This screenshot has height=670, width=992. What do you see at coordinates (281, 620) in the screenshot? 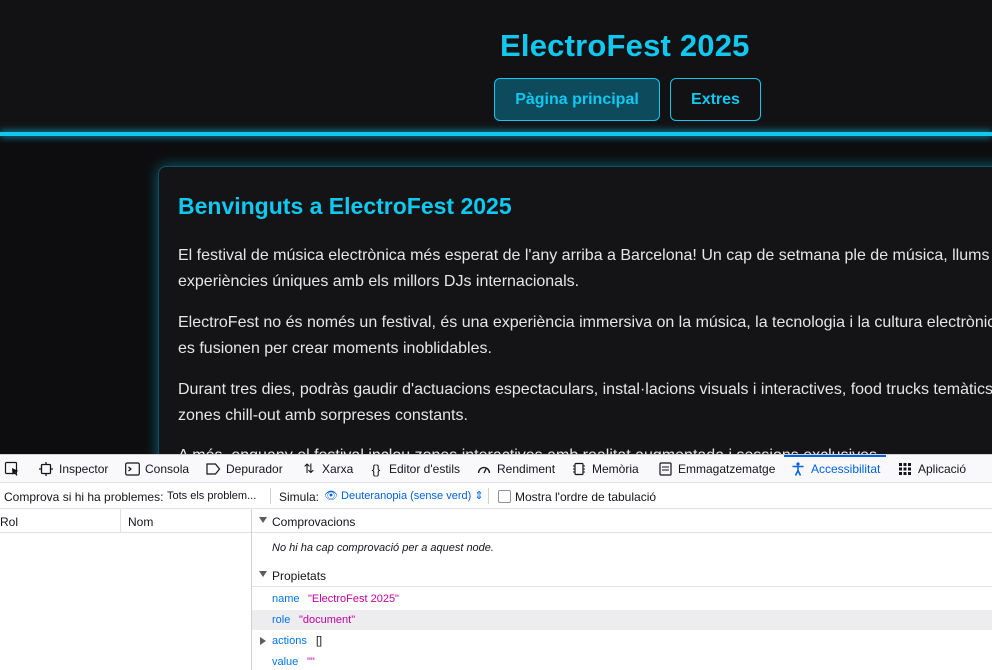
I see `property-key: role` at bounding box center [281, 620].